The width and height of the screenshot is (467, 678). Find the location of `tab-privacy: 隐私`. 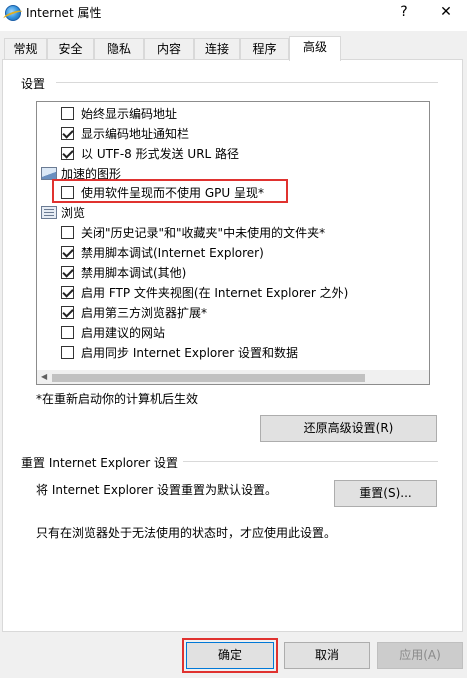

tab-privacy: 隐私 is located at coordinates (119, 49).